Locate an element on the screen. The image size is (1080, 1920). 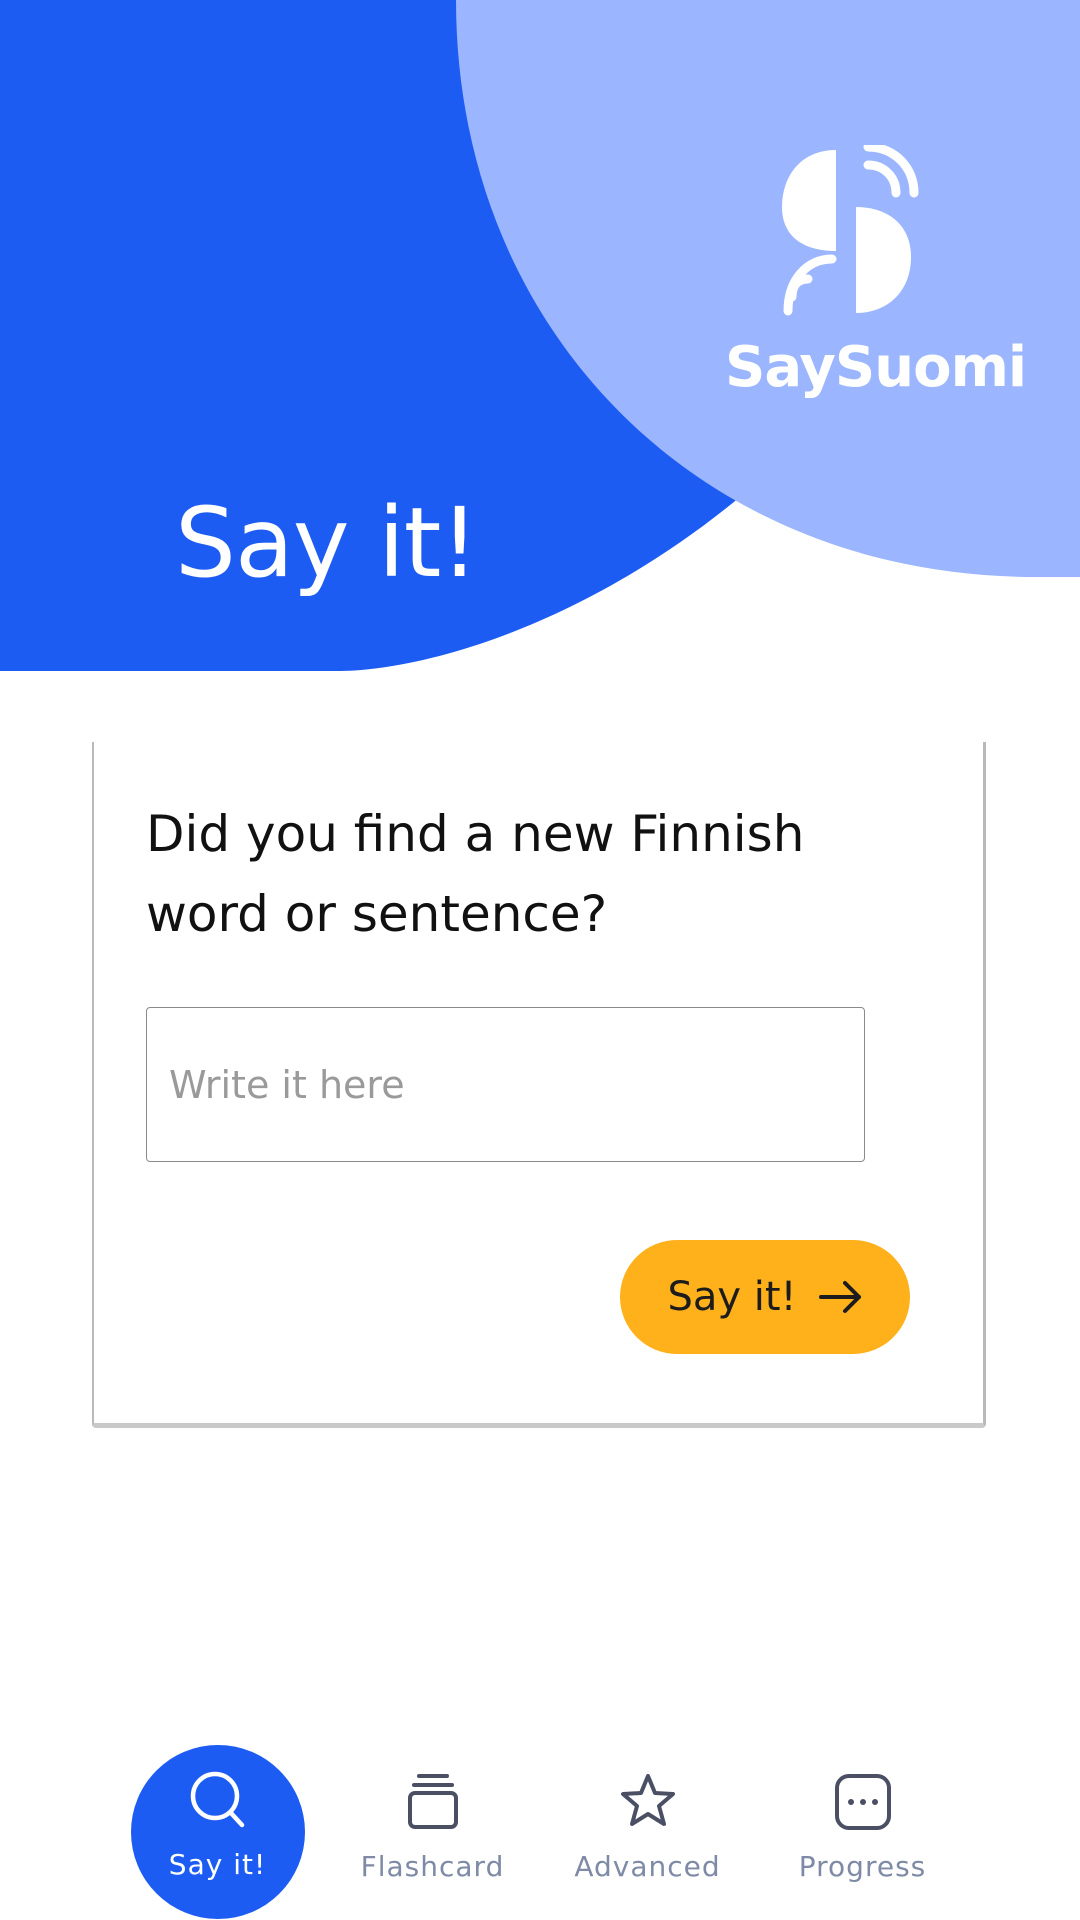
say-it-button: Say it! is located at coordinates (765, 1297).